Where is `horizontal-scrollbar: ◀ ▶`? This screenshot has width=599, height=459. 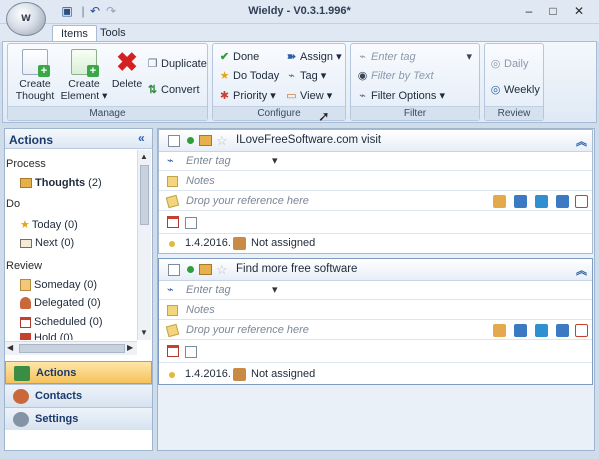
horizontal-scrollbar: ◀ ▶ is located at coordinates (71, 348).